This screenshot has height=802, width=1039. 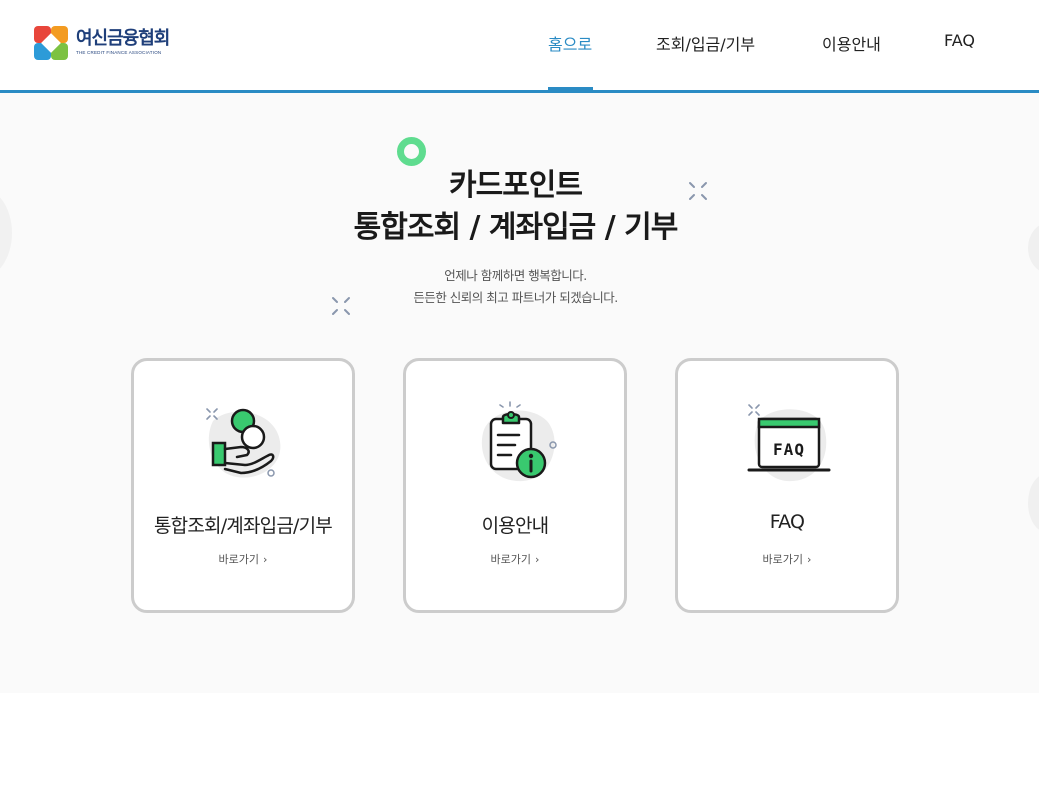 What do you see at coordinates (515, 485) in the screenshot?
I see `card-guide: 이용안내 바로가기 ›` at bounding box center [515, 485].